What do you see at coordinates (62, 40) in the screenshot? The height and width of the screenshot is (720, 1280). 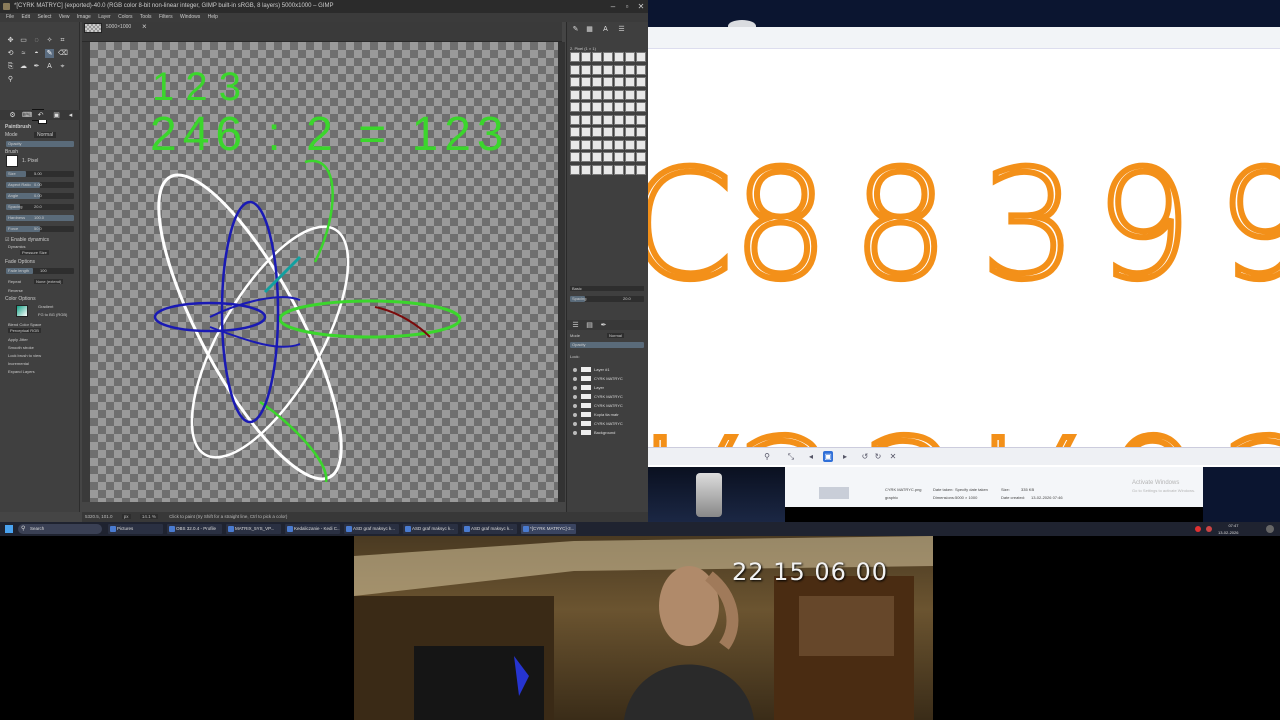 I see `crop-tool-icon: ⌗` at bounding box center [62, 40].